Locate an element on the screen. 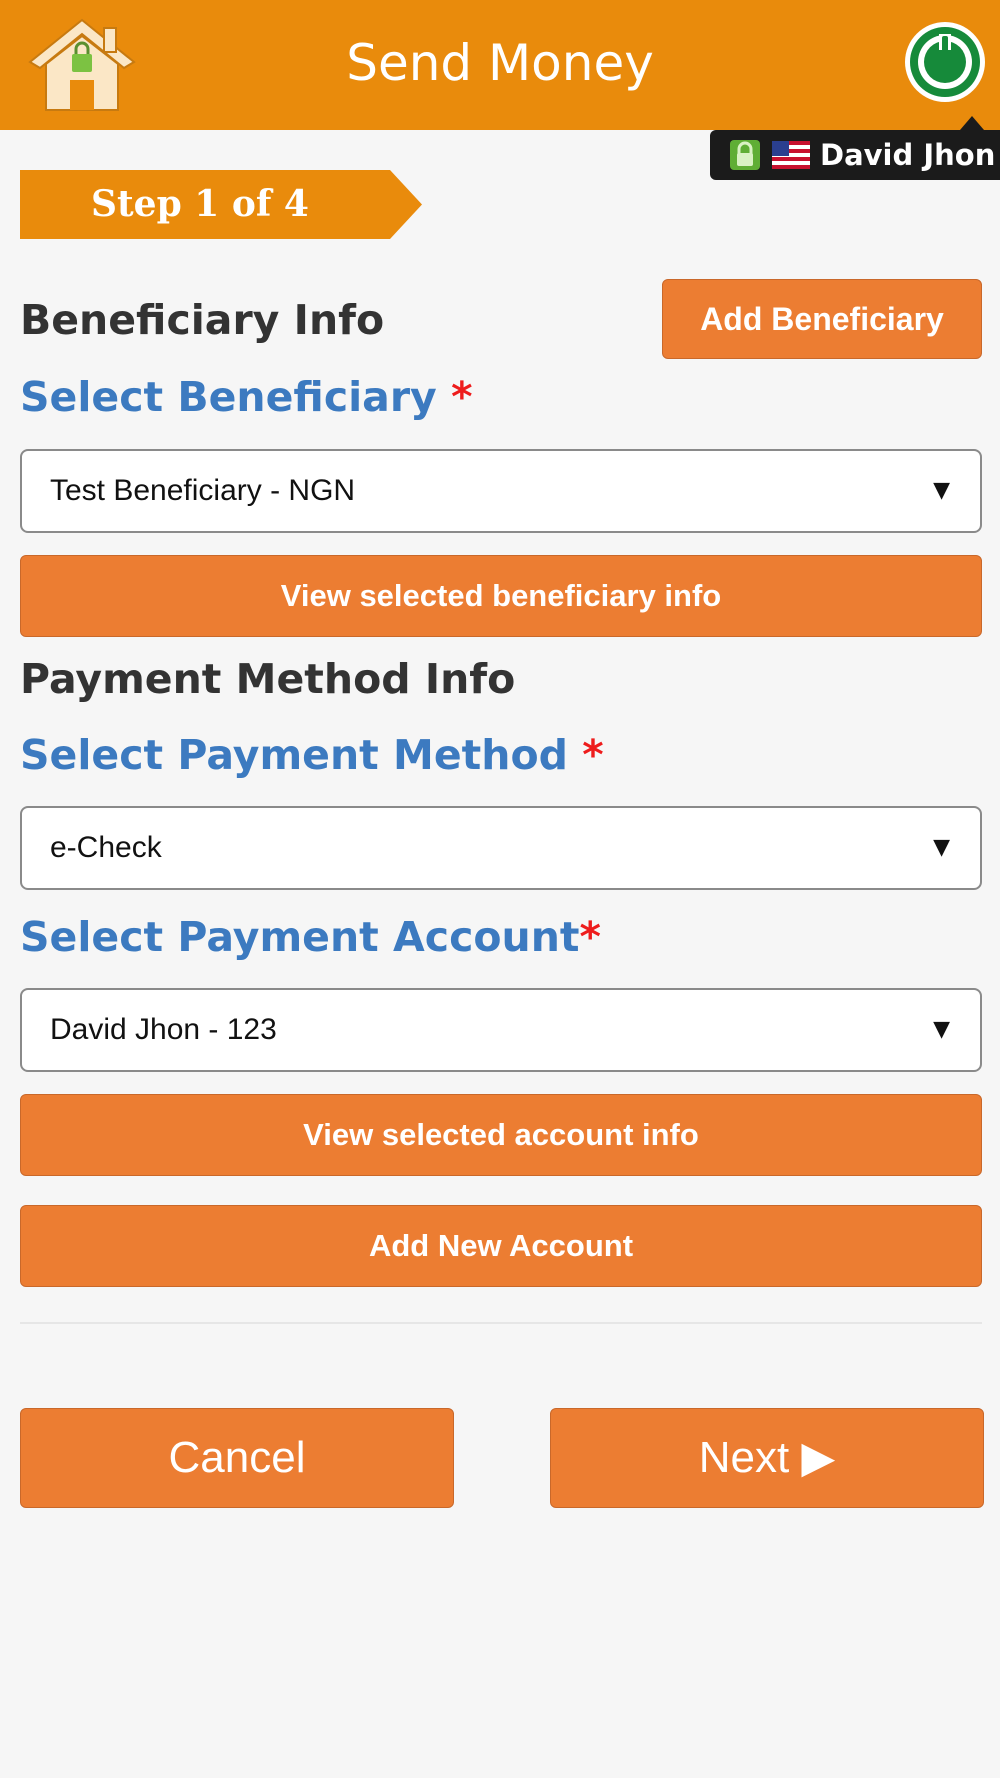 This screenshot has width=1000, height=1778. payment-account-select-value: David Jhon - 123 is located at coordinates (163, 1029).